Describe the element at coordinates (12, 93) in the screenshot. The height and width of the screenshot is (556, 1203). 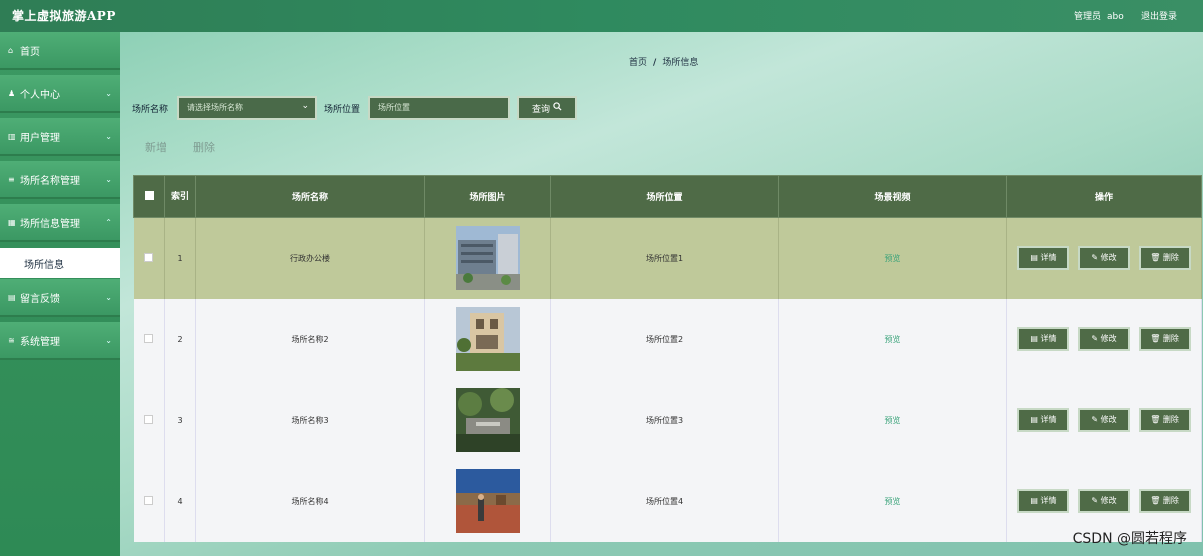
I see `user-icon: ♟` at that location.